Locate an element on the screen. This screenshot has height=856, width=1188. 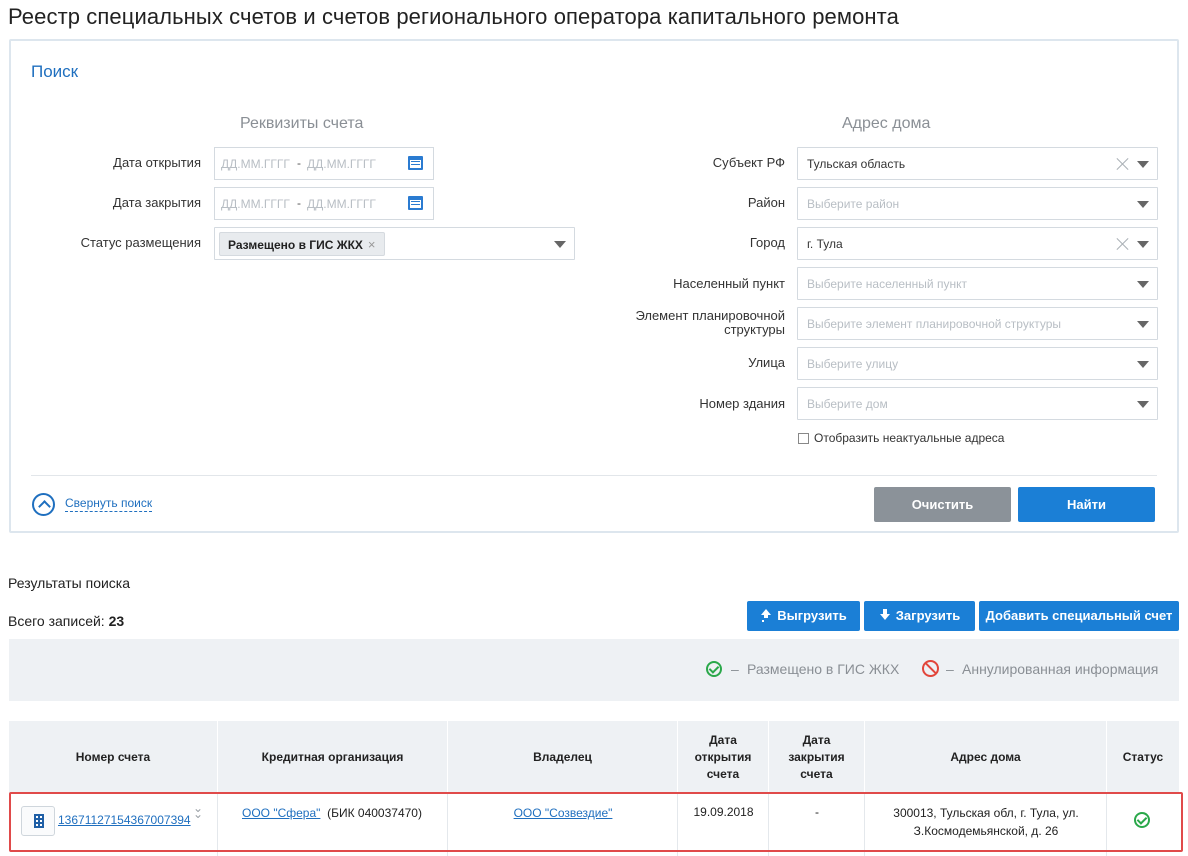
address-section-title: Адрес дома is located at coordinates (886, 123).